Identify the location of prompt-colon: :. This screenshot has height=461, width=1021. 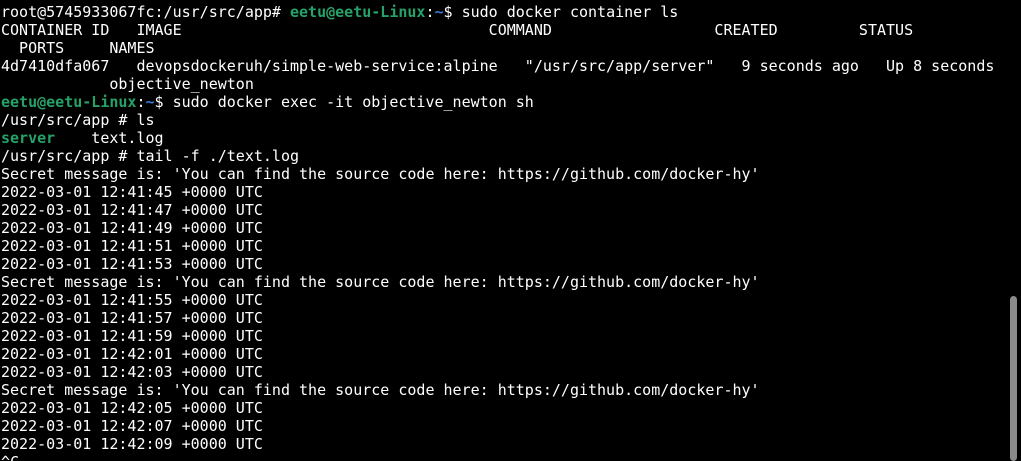
(141, 102).